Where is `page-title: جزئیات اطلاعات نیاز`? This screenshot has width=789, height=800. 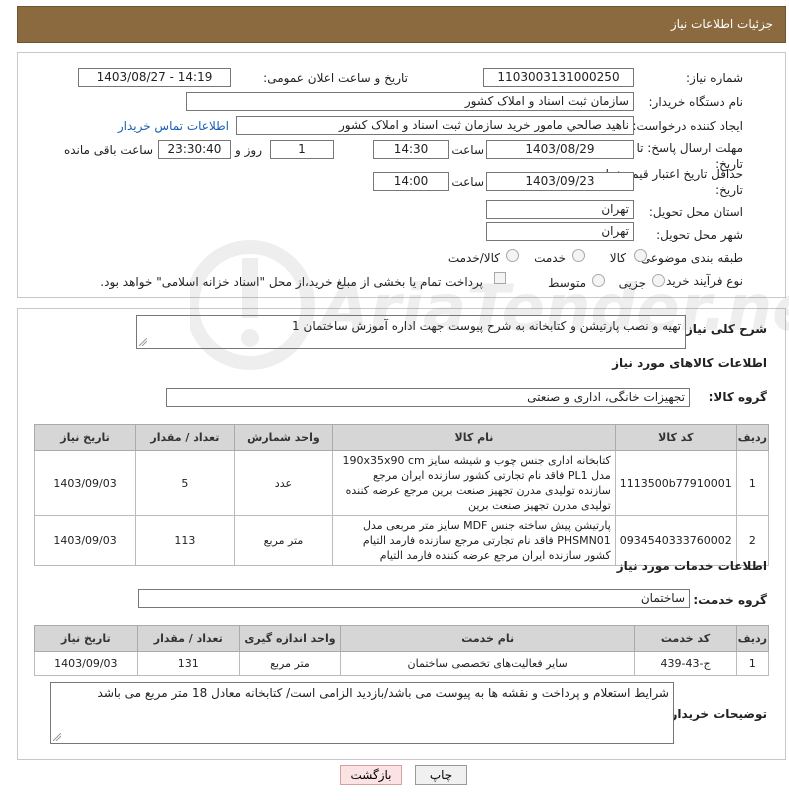 page-title: جزئیات اطلاعات نیاز is located at coordinates (721, 24).